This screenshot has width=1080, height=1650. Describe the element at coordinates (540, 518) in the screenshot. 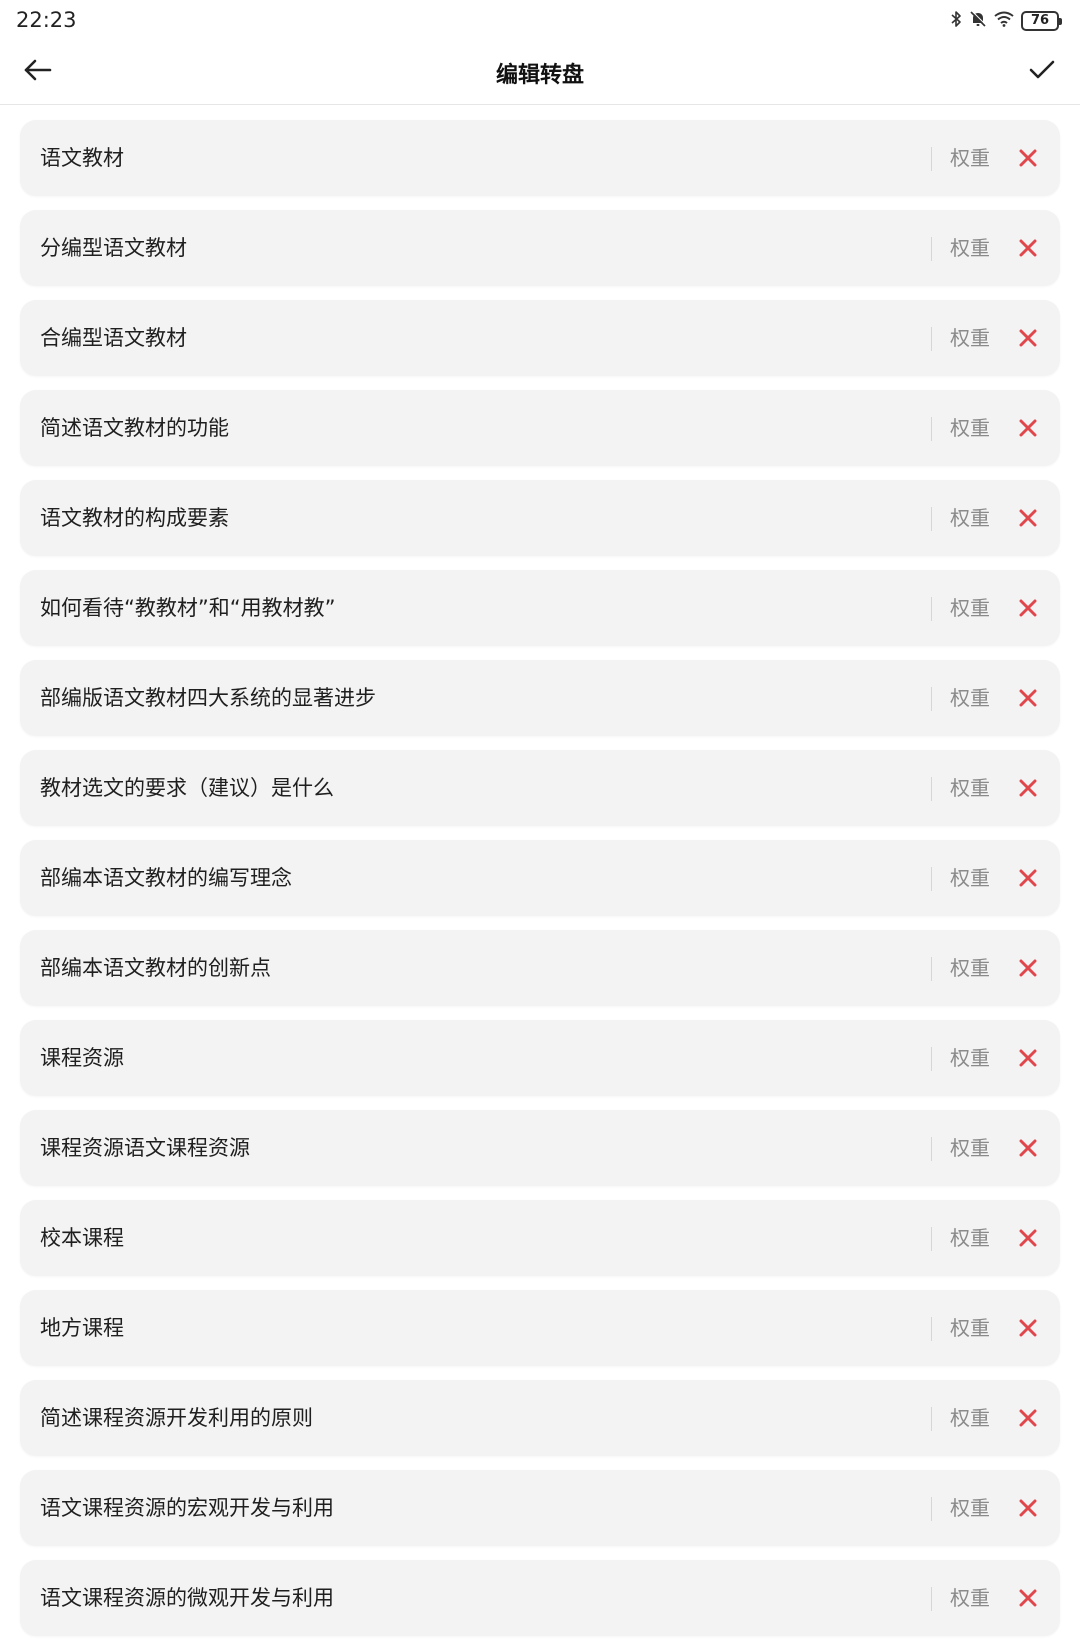

I see `list-item: 语文教材的构成要素 权重` at that location.